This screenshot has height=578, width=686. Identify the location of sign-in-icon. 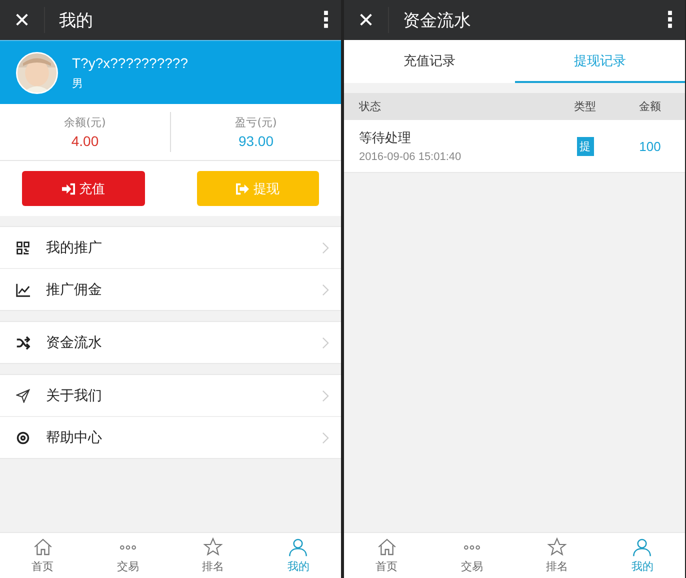
(68, 188).